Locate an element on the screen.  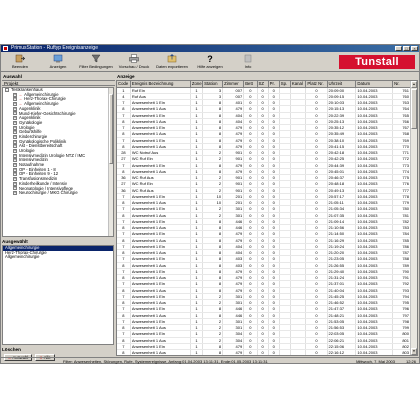
info-button: Info is located at coordinates (248, 62).